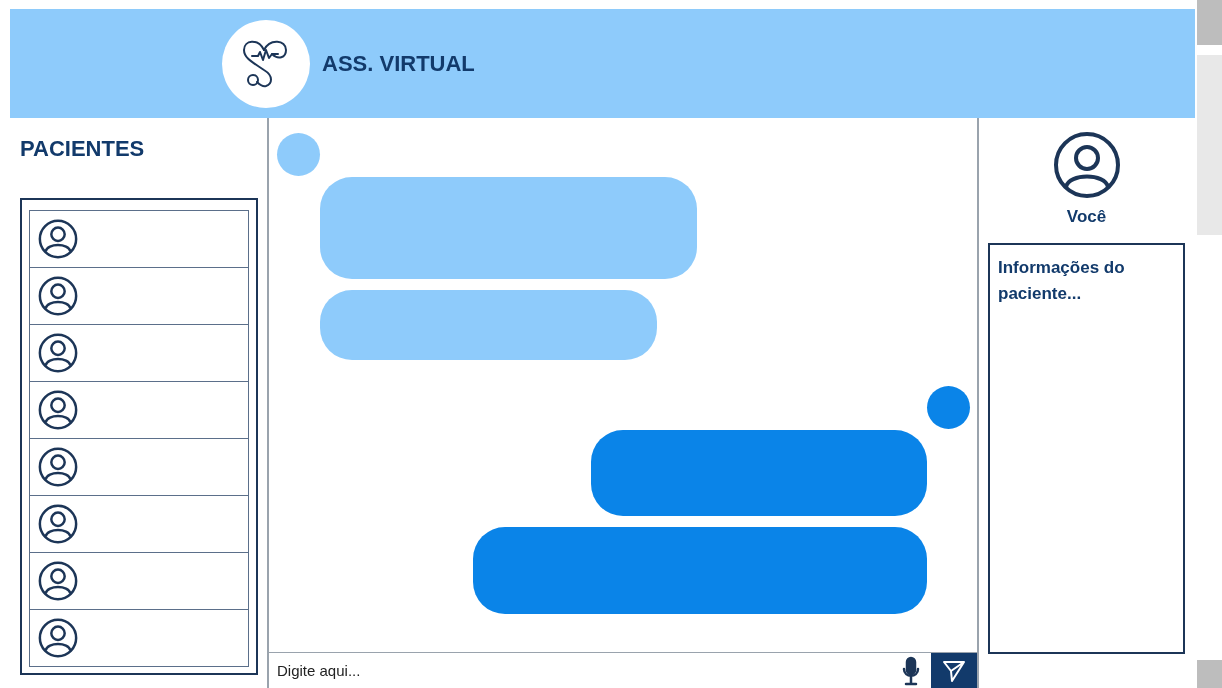  I want to click on user-name: Você, so click(1086, 217).